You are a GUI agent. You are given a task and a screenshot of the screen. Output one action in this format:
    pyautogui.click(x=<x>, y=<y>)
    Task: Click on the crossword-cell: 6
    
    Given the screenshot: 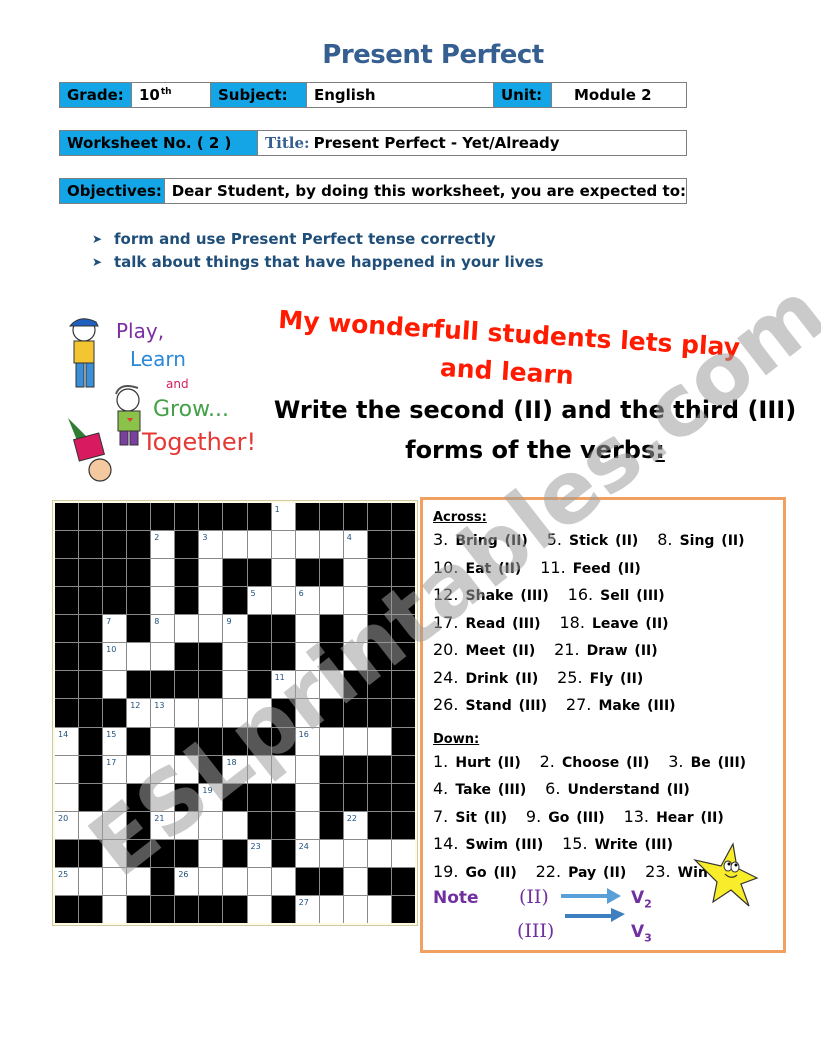 What is the action you would take?
    pyautogui.click(x=307, y=601)
    